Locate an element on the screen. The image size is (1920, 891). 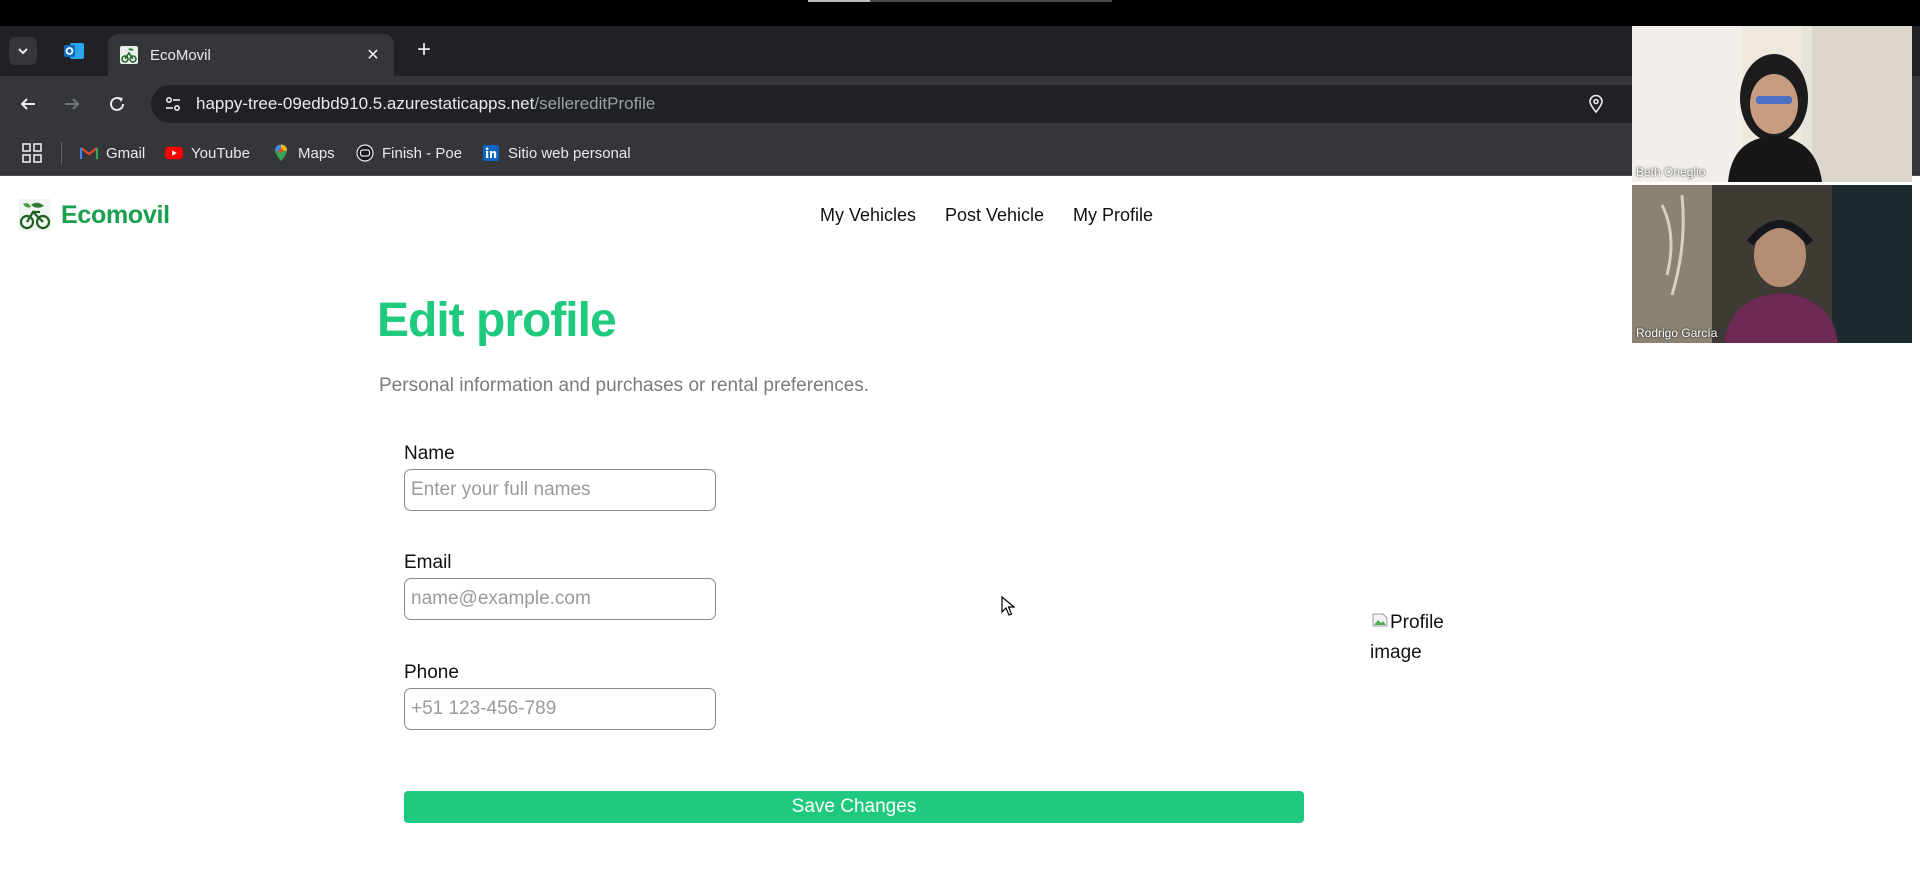
apps-grid-icon is located at coordinates (32, 153).